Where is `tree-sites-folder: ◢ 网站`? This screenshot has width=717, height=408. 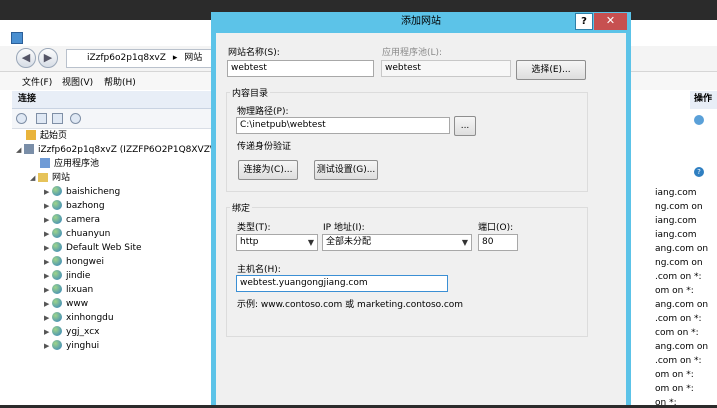 tree-sites-folder: ◢ 网站 is located at coordinates (50, 178).